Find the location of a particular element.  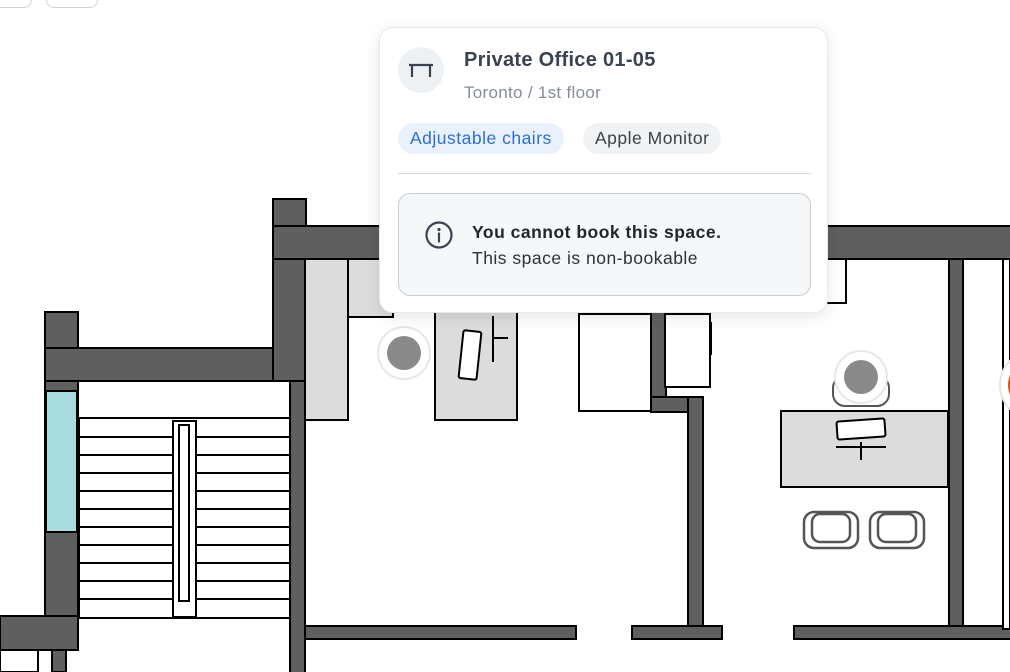

space-location: Toronto / 1st floor is located at coordinates (533, 92).